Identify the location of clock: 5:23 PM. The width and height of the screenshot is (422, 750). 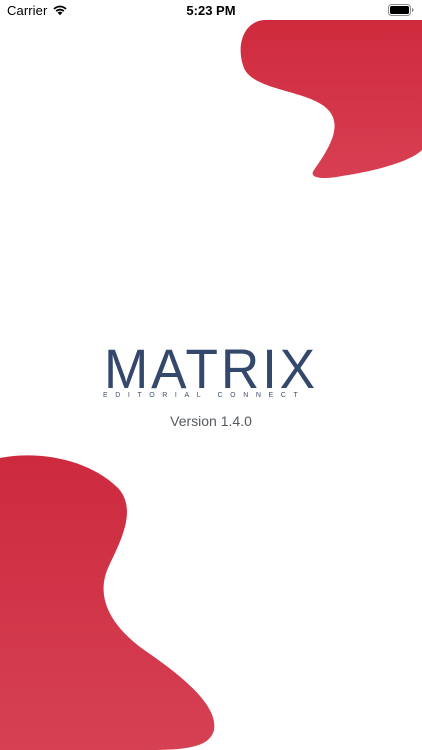
(211, 10).